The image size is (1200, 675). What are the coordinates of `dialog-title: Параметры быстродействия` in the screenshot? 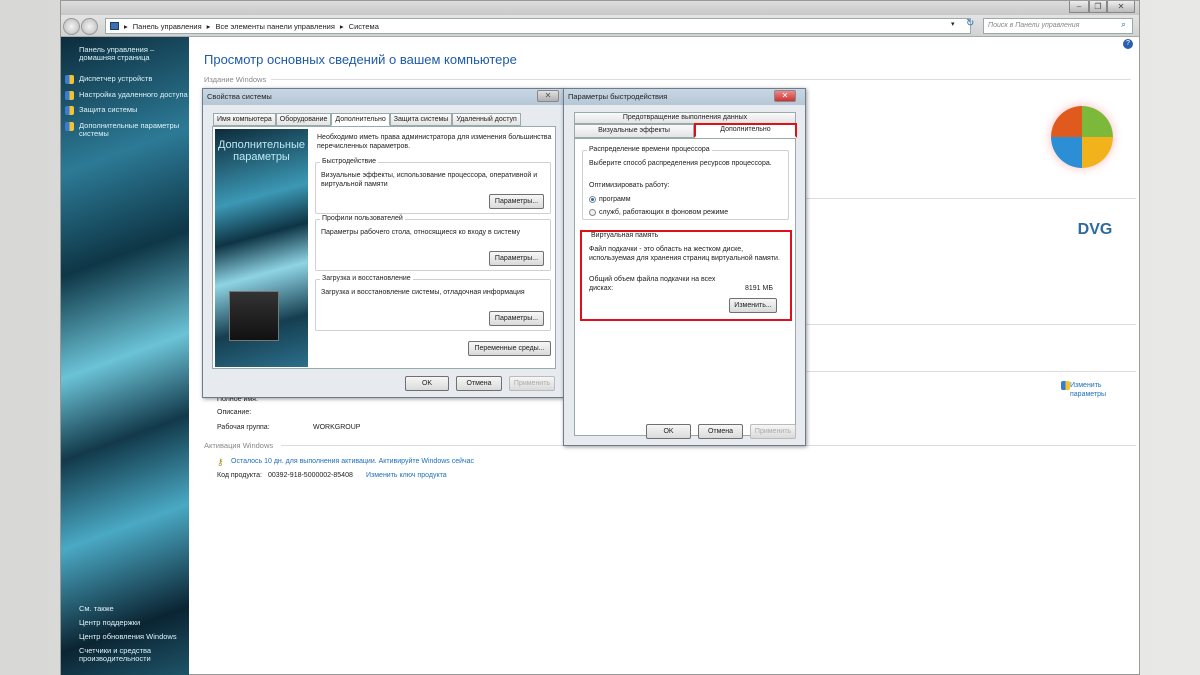 It's located at (684, 97).